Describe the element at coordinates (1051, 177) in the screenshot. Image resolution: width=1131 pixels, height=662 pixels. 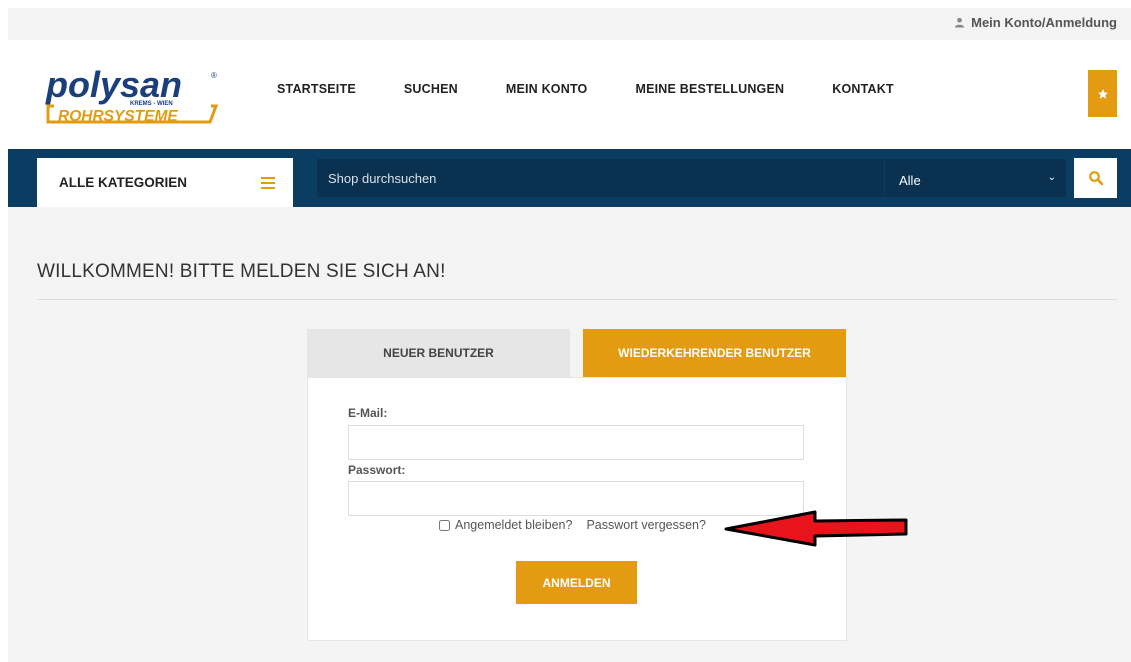
I see `chevron-down-icon: ⌄` at that location.